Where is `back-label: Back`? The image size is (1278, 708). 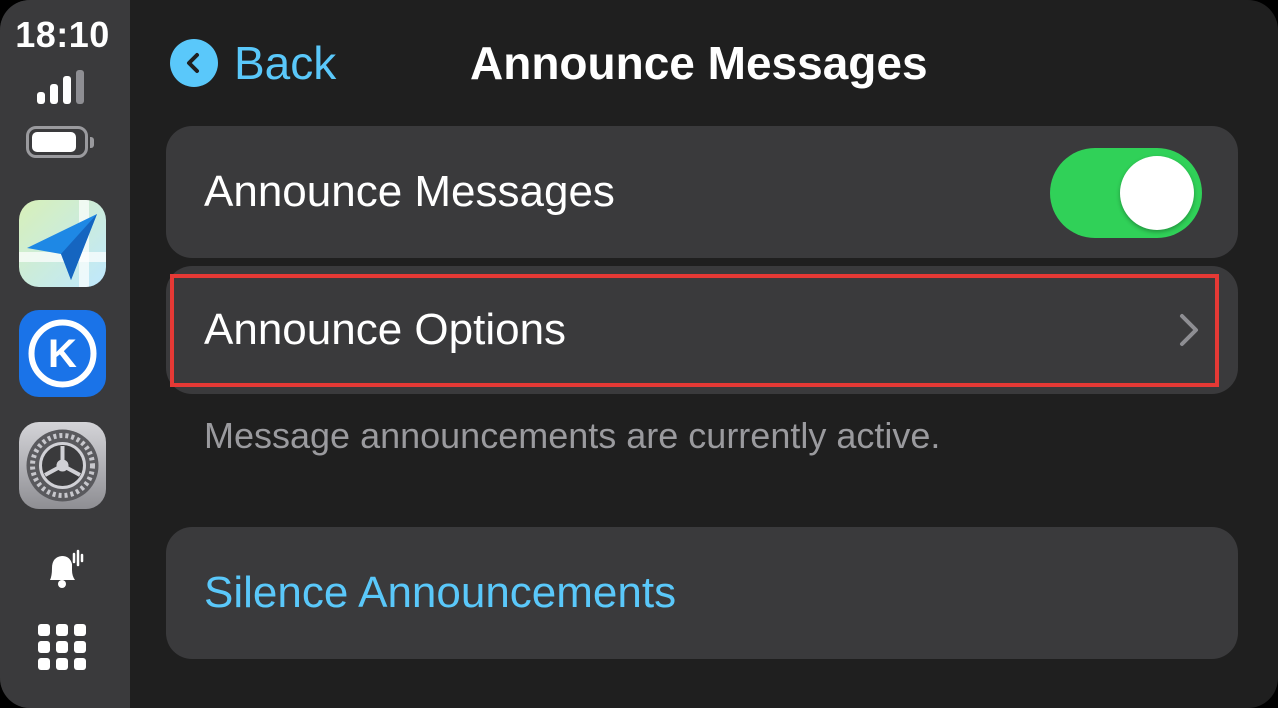 back-label: Back is located at coordinates (285, 63).